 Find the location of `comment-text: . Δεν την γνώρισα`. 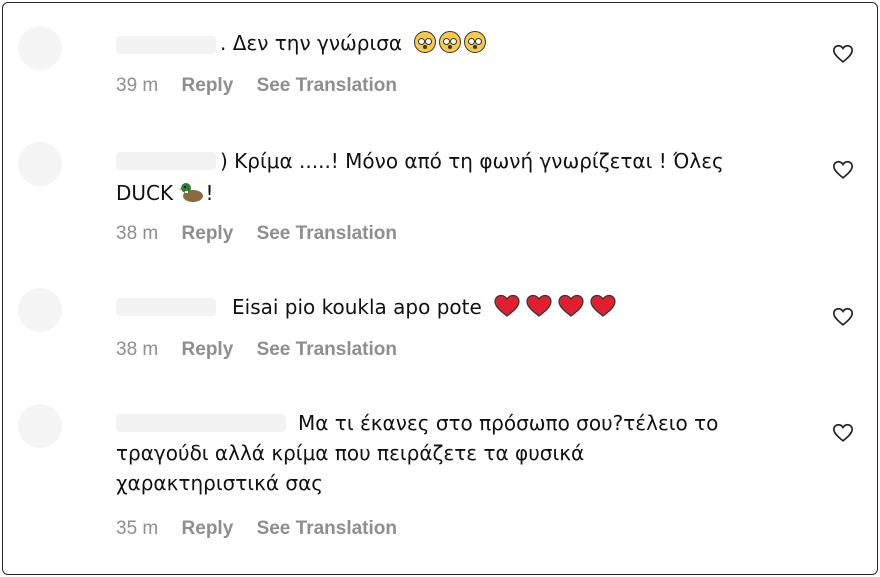

comment-text: . Δεν την γνώρισα is located at coordinates (446, 43).